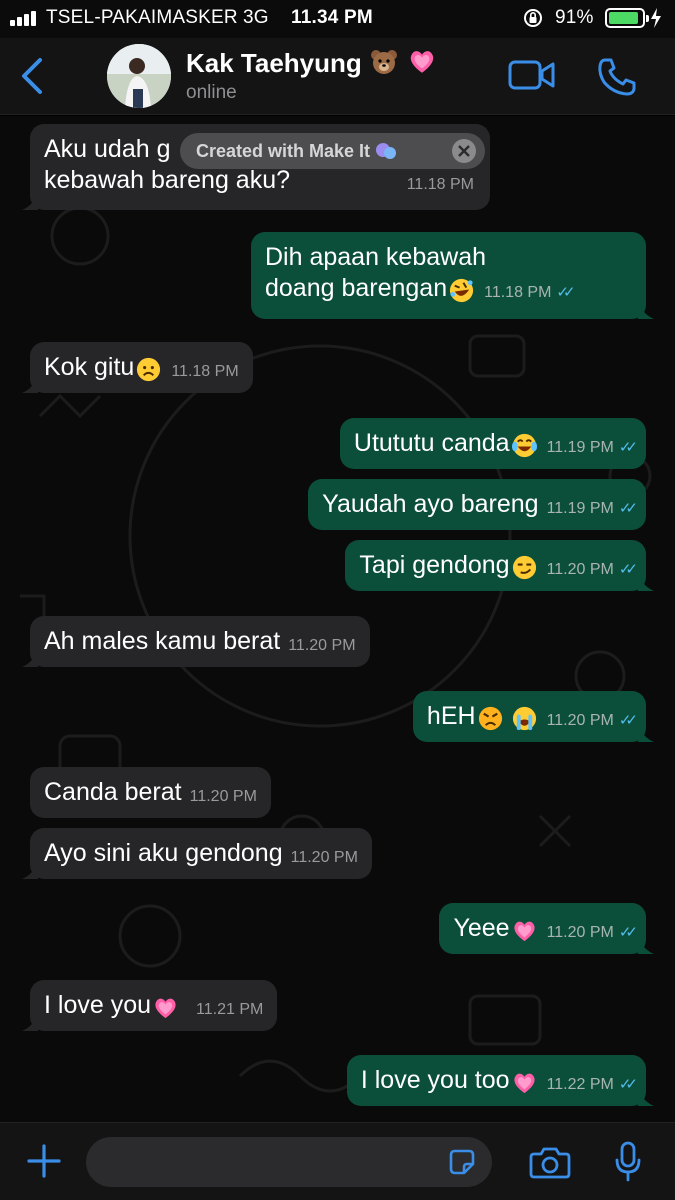  What do you see at coordinates (256, 17) in the screenshot?
I see `network-type: 3G` at bounding box center [256, 17].